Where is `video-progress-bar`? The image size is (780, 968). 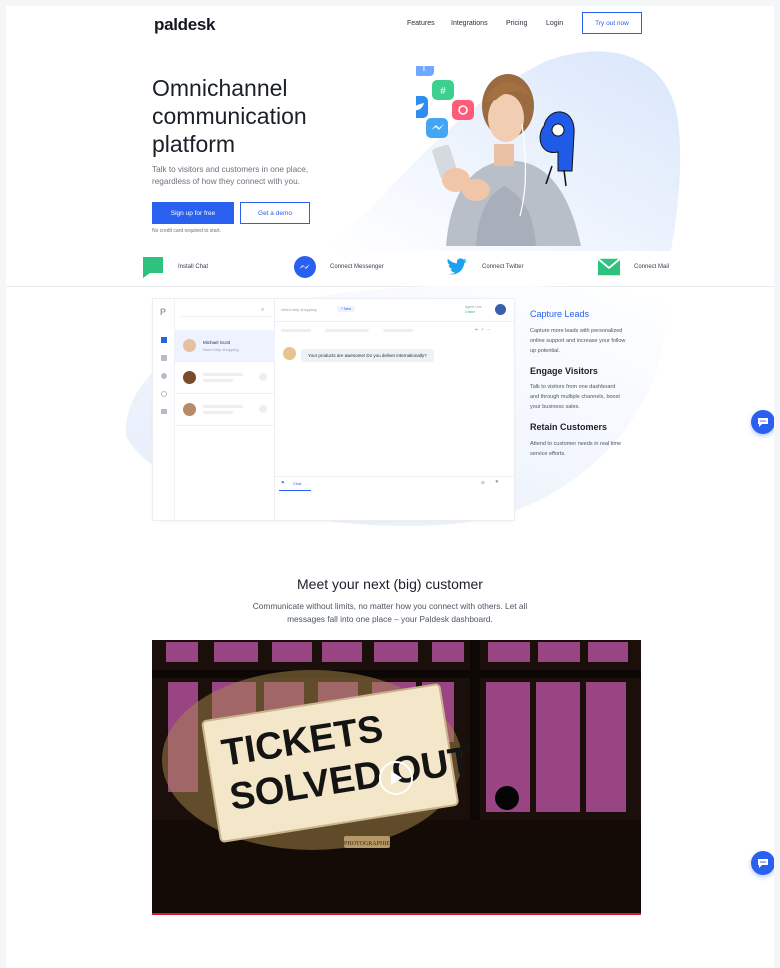 video-progress-bar is located at coordinates (396, 914).